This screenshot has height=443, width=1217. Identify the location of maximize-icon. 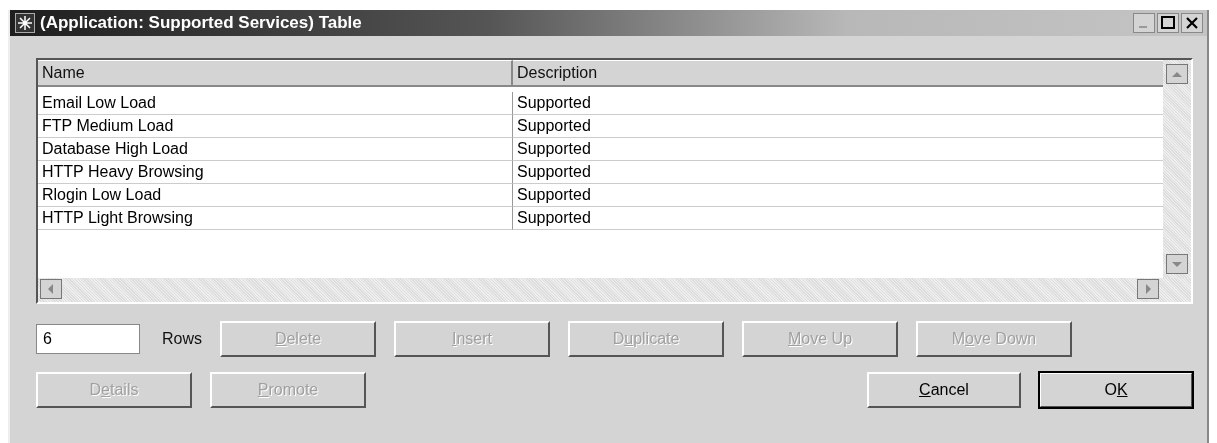
(1168, 23).